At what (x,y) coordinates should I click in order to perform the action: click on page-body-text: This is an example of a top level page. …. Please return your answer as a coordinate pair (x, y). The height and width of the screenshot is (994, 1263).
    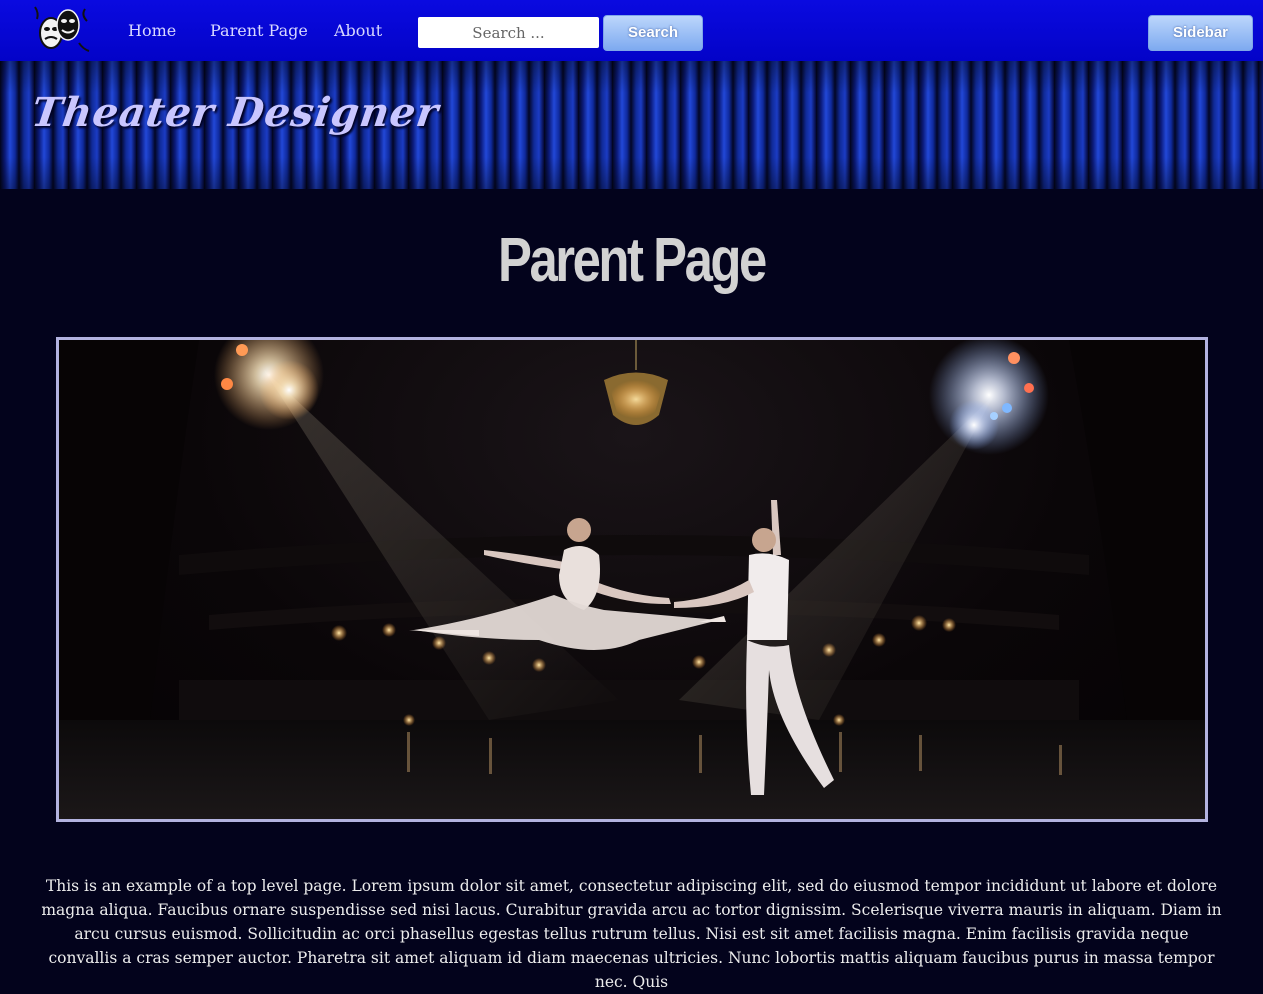
    Looking at the image, I should click on (631, 934).